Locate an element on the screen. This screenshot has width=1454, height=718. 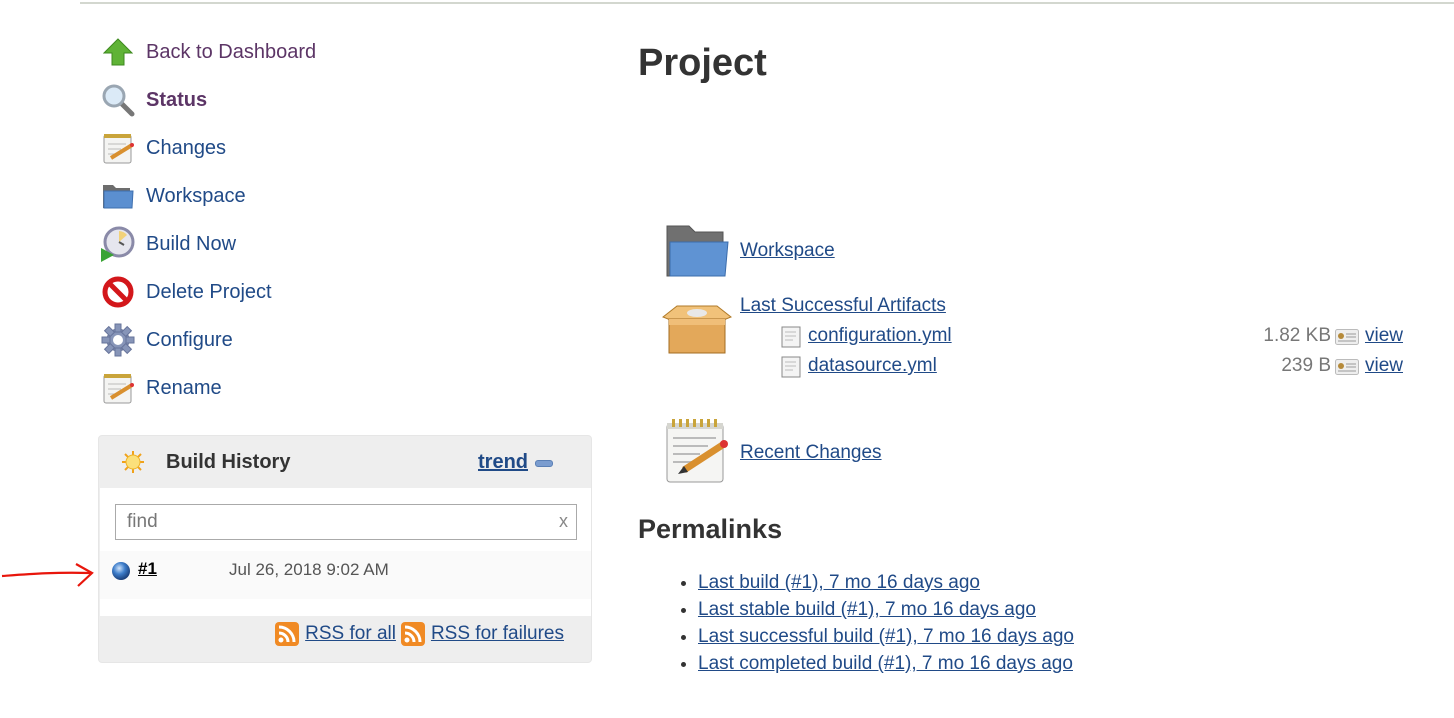
recent-changes-link: Recent Changes is located at coordinates (811, 453).